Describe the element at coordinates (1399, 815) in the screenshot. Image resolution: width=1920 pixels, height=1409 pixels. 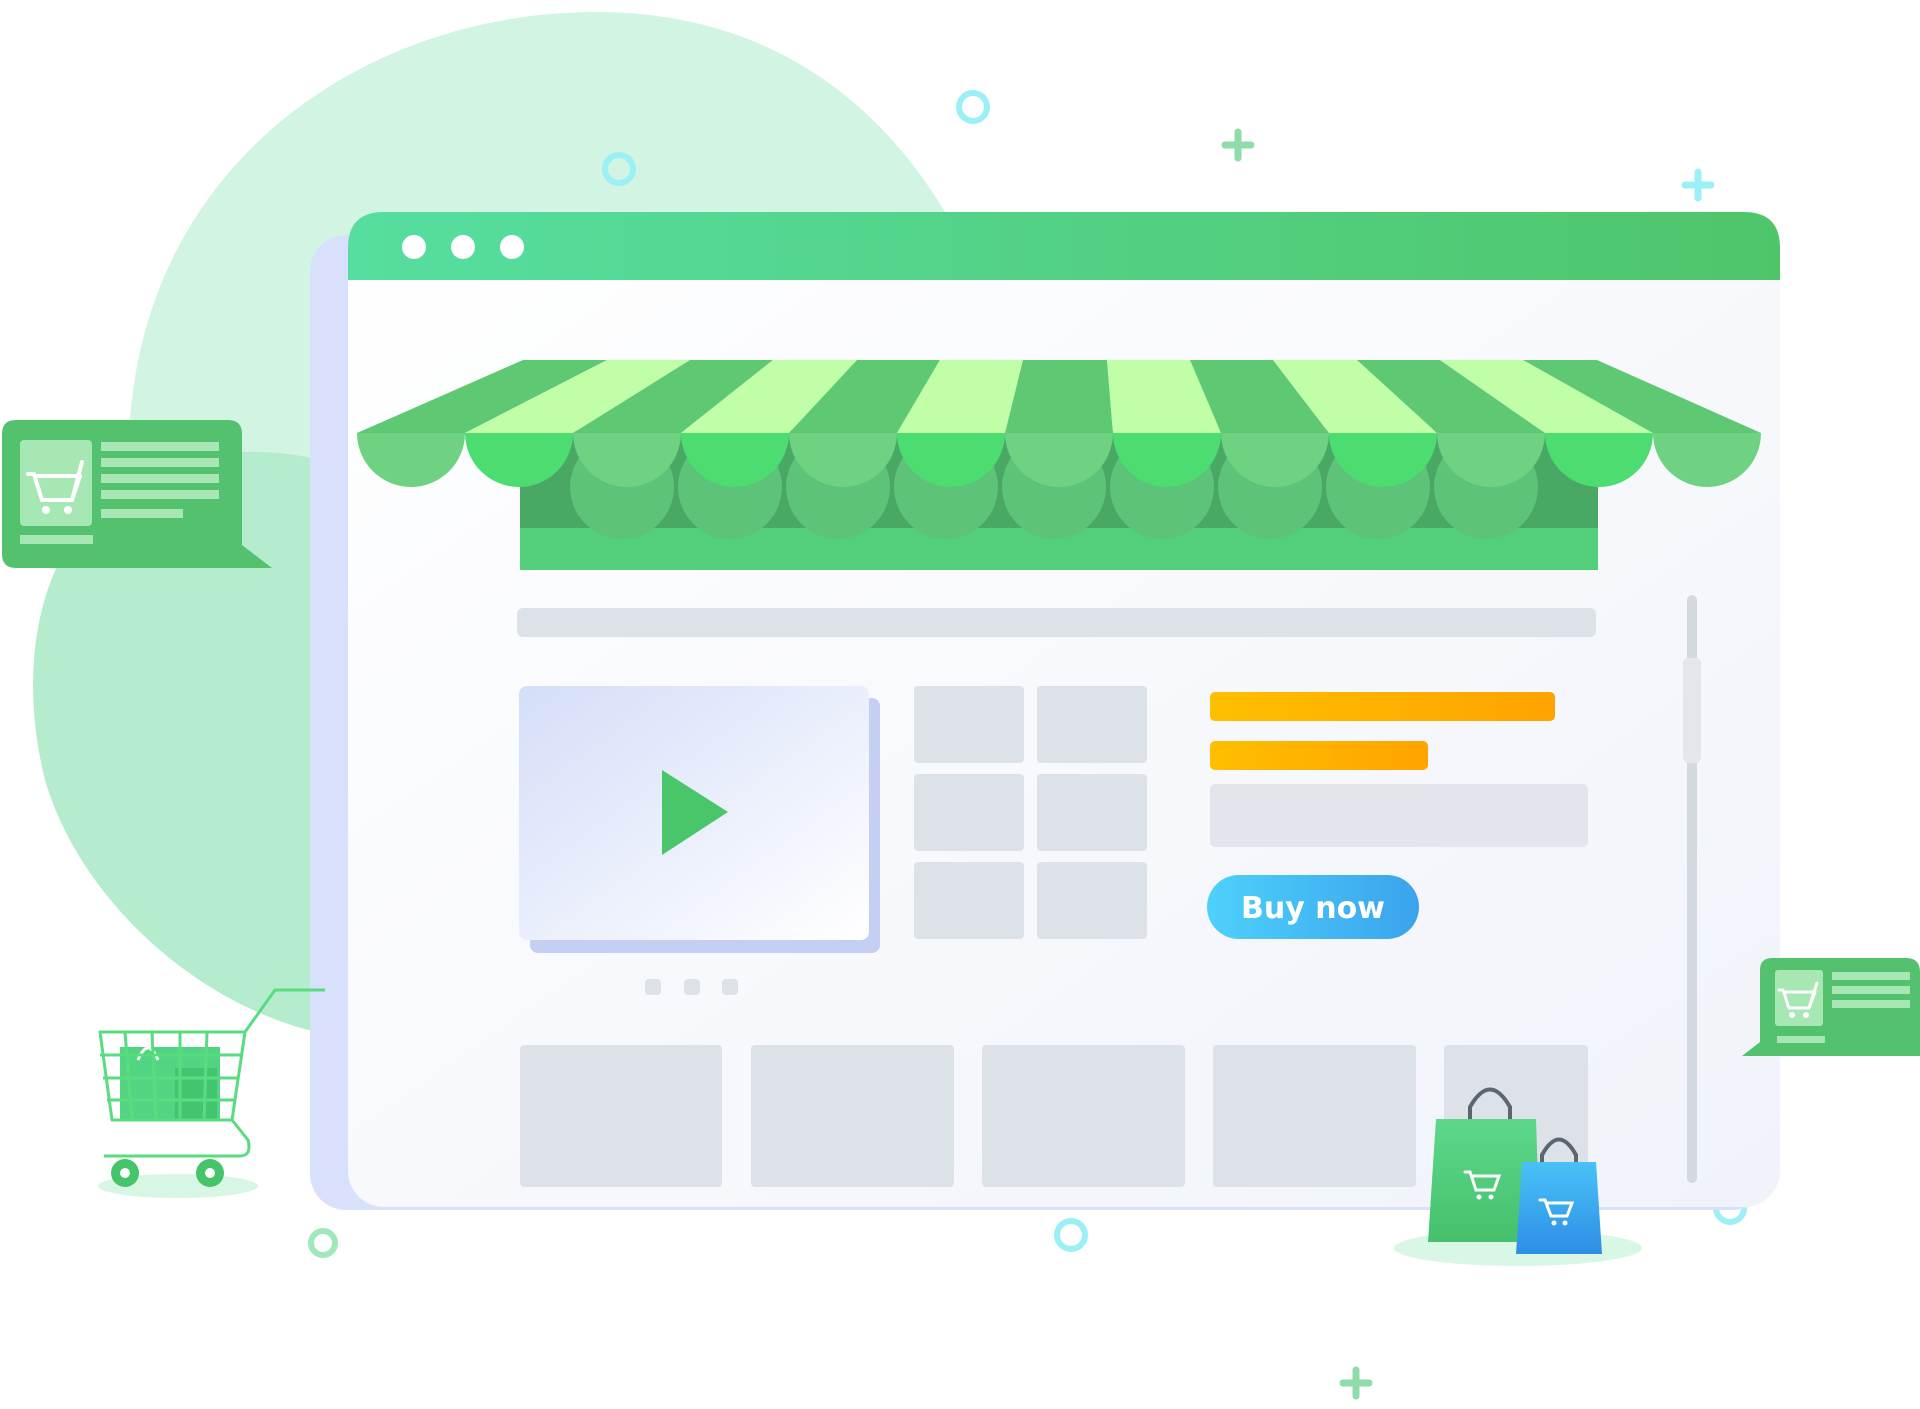
I see `product-description-placeholder` at that location.